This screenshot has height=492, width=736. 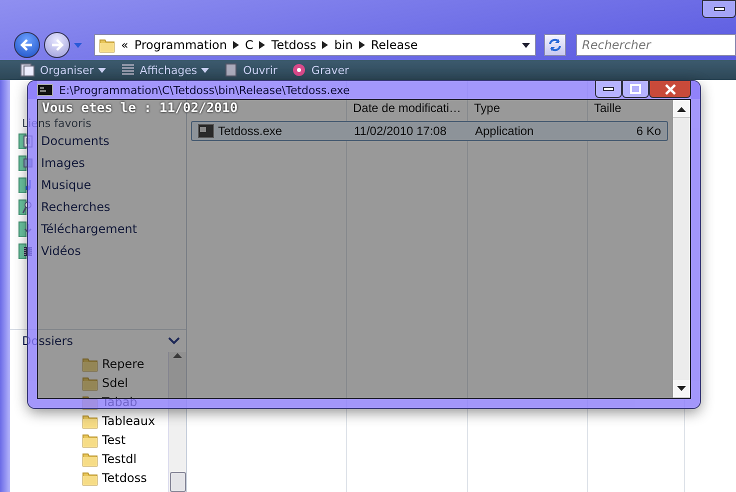 I want to click on chevron-down-icon, so click(x=174, y=341).